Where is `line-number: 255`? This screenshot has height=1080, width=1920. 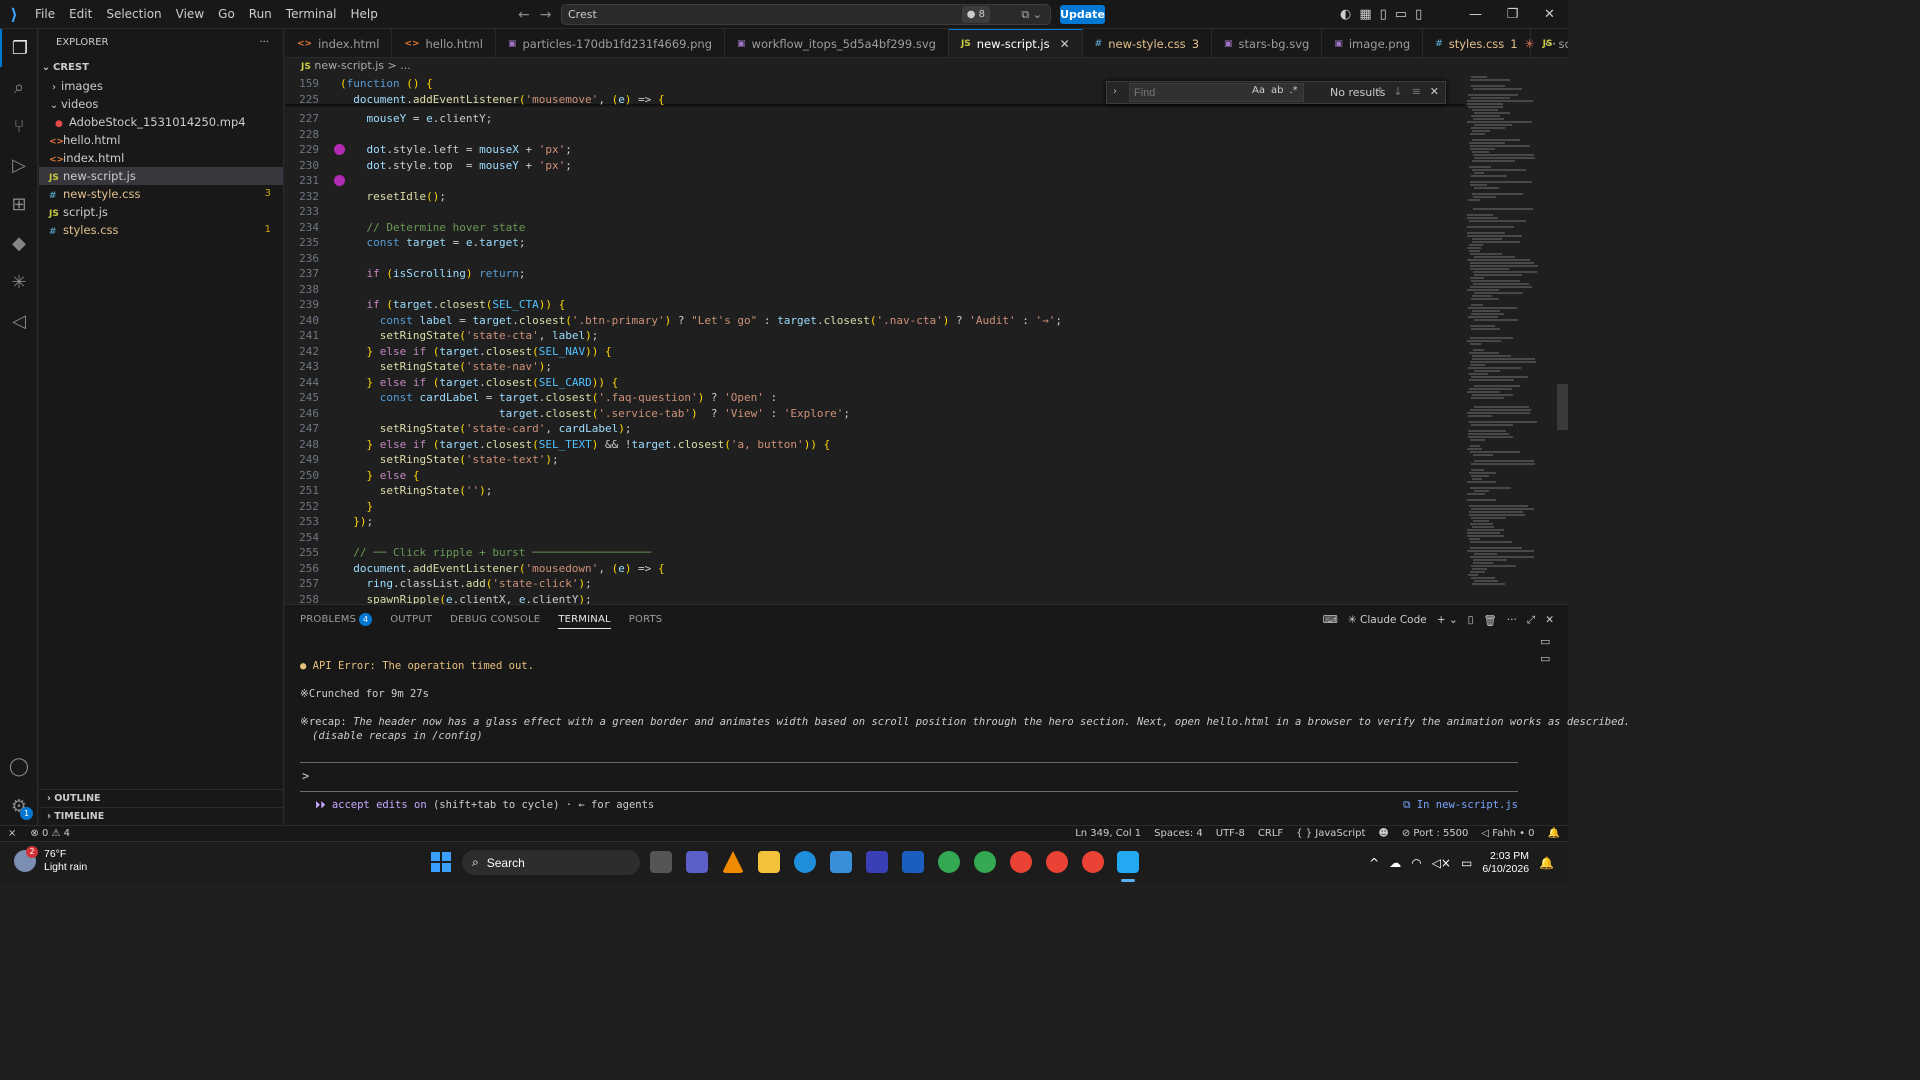 line-number: 255 is located at coordinates (302, 553).